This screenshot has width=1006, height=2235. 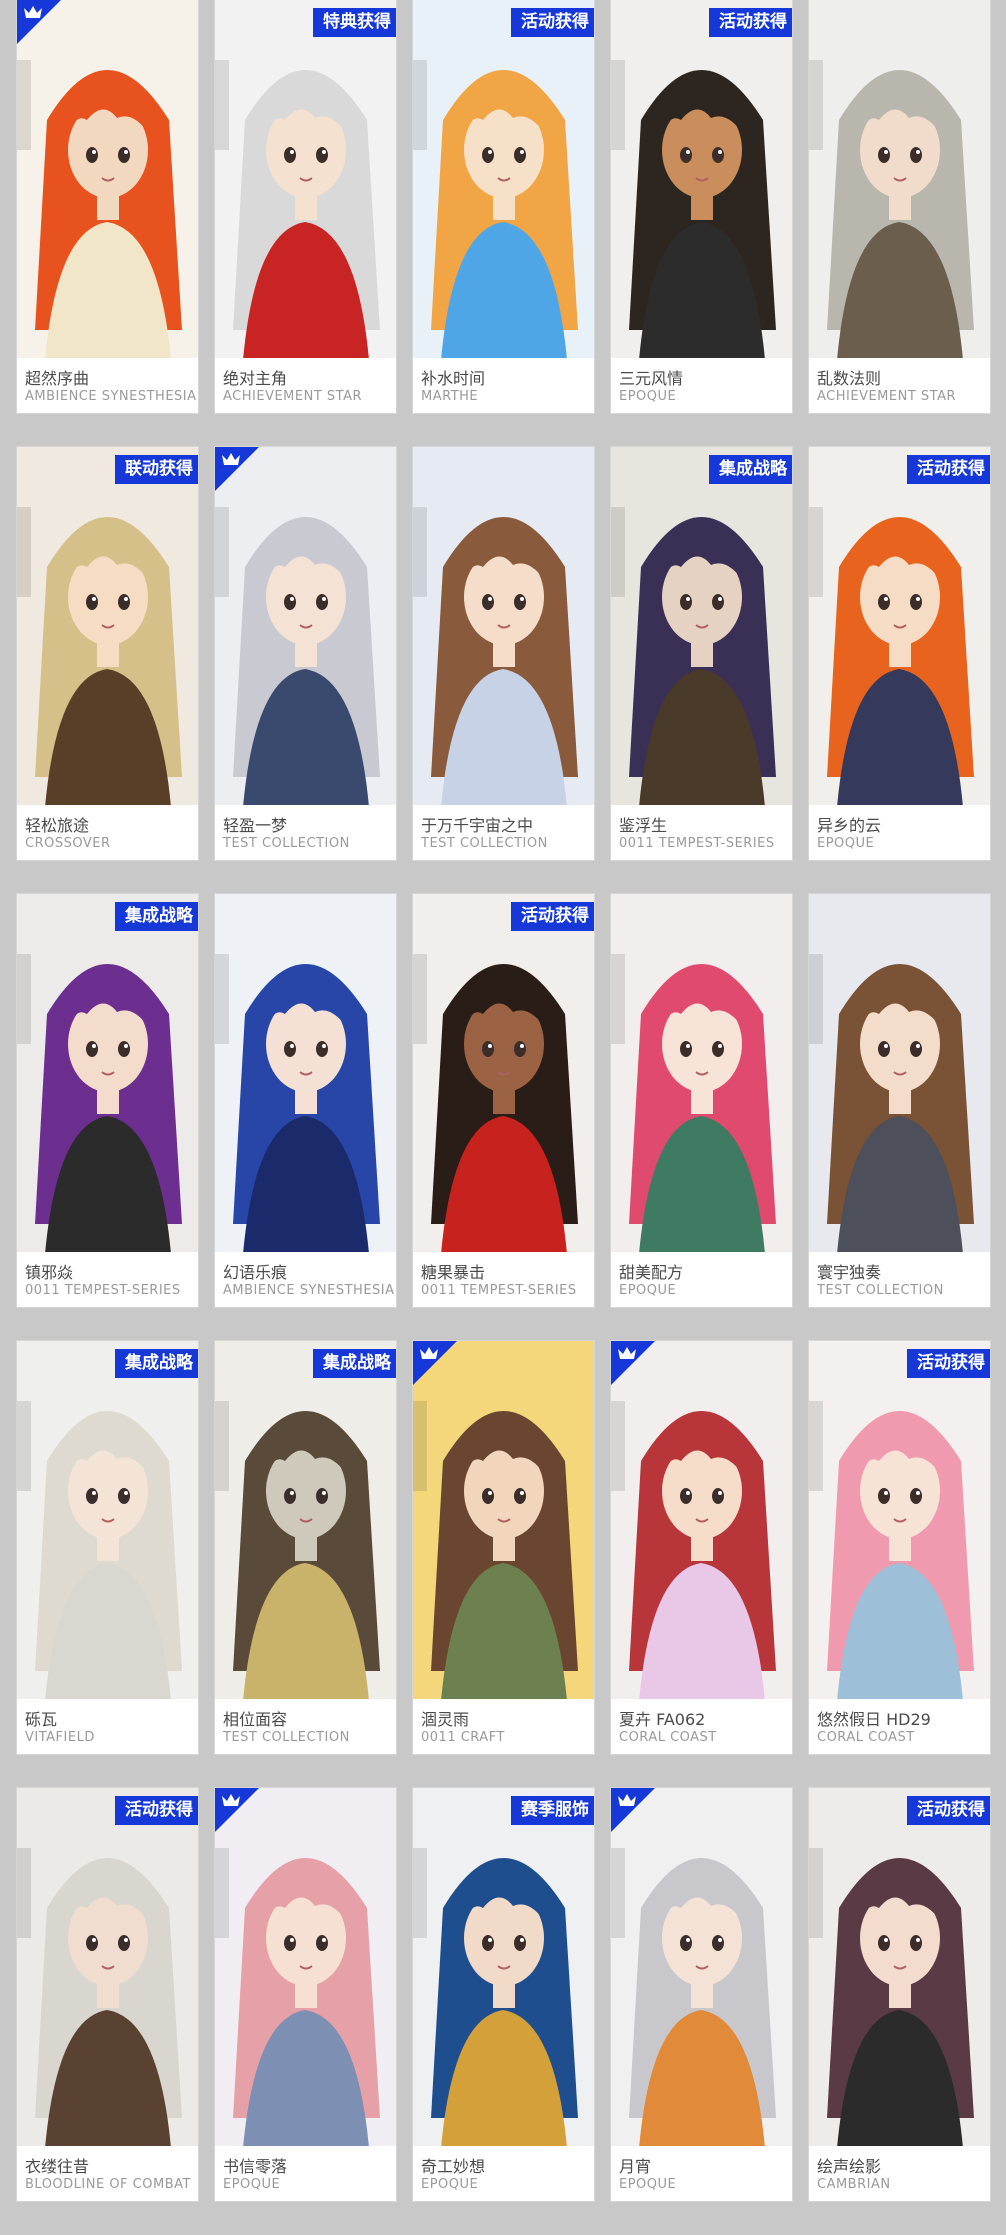 I want to click on skin-name: 乱数法则, so click(x=849, y=378).